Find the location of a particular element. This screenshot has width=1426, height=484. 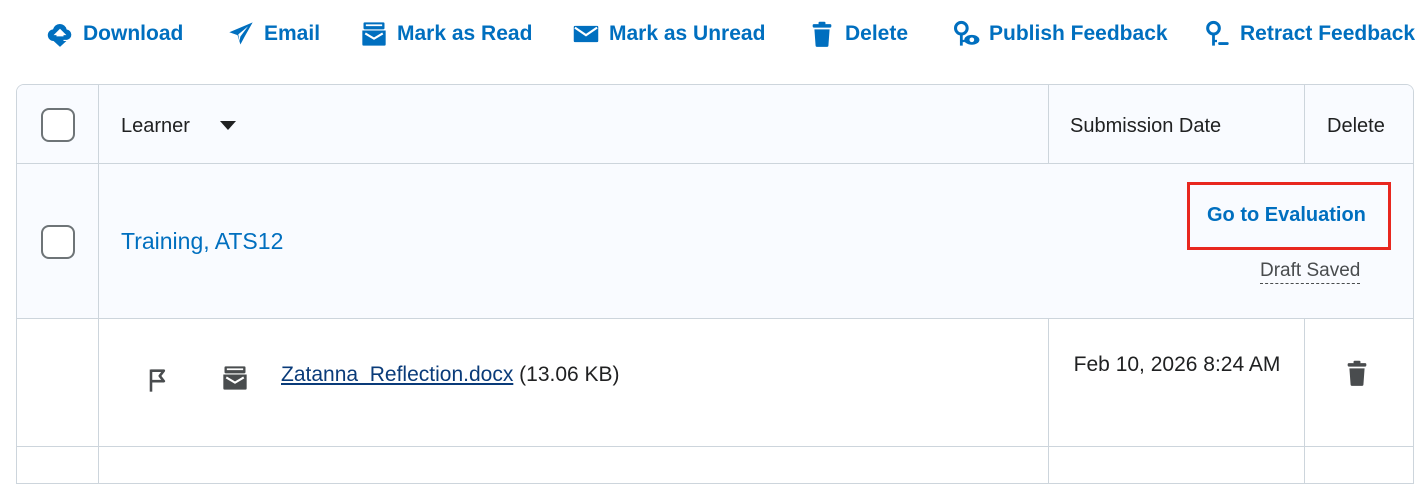

publish-feedback-button: Publish Feedback is located at coordinates (1060, 34).